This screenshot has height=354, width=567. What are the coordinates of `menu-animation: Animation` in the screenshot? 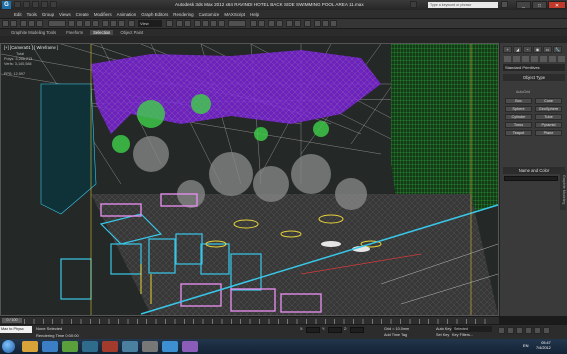 It's located at (127, 14).